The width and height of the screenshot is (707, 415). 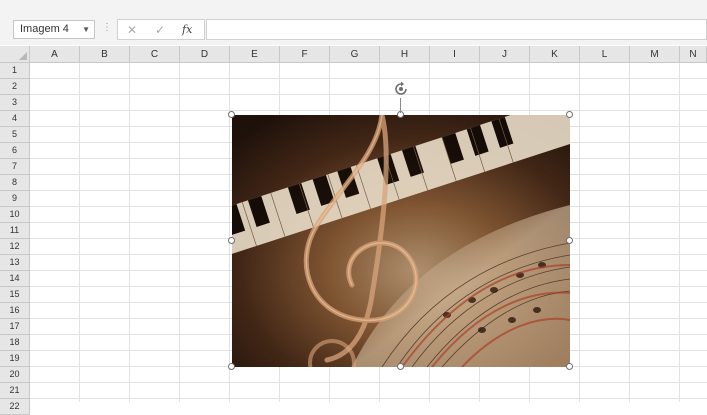 What do you see at coordinates (15, 279) in the screenshot?
I see `row-header: 14` at bounding box center [15, 279].